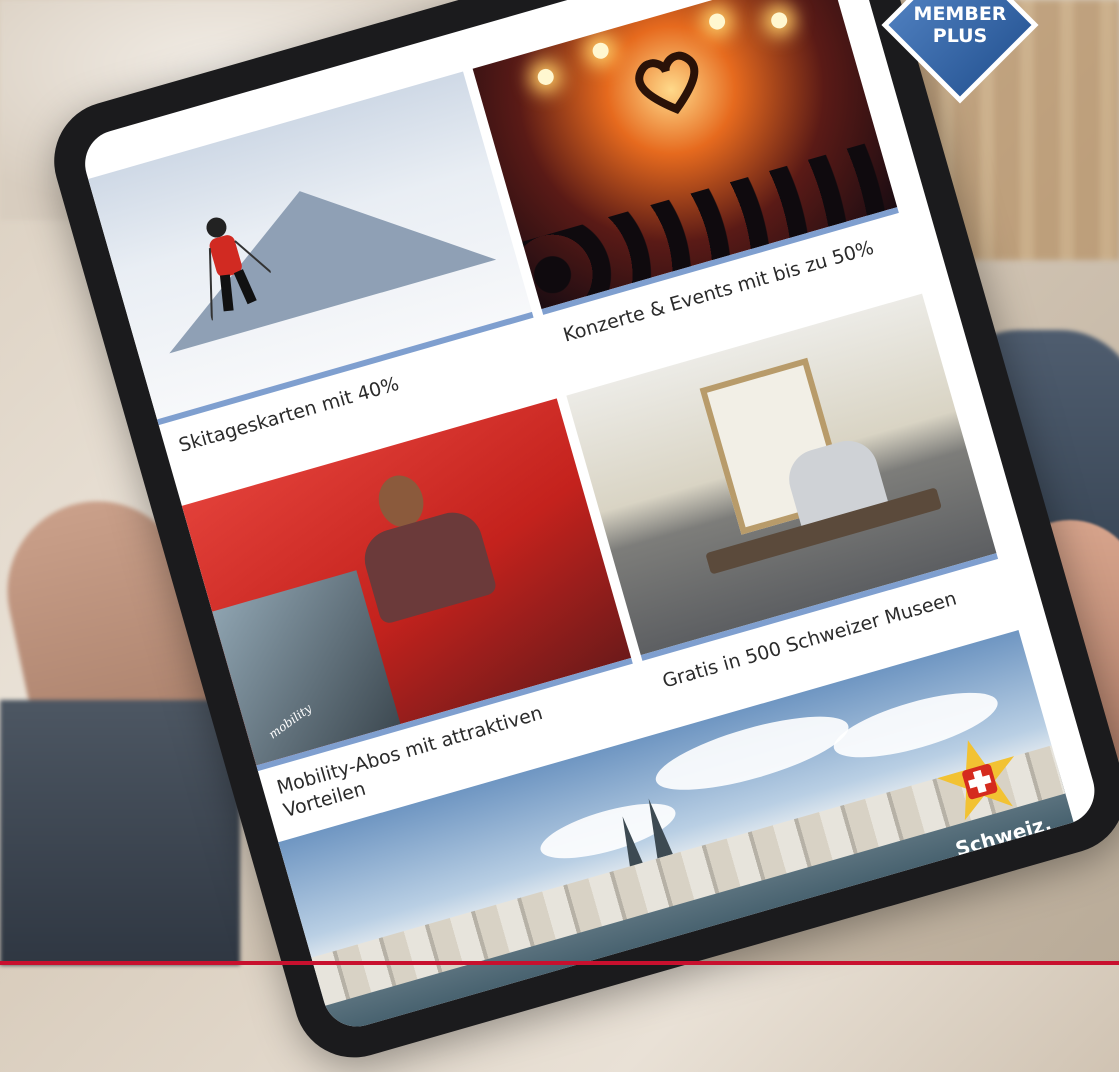 The image size is (1119, 1072). What do you see at coordinates (667, 83) in the screenshot?
I see `heart-hands-icon` at bounding box center [667, 83].